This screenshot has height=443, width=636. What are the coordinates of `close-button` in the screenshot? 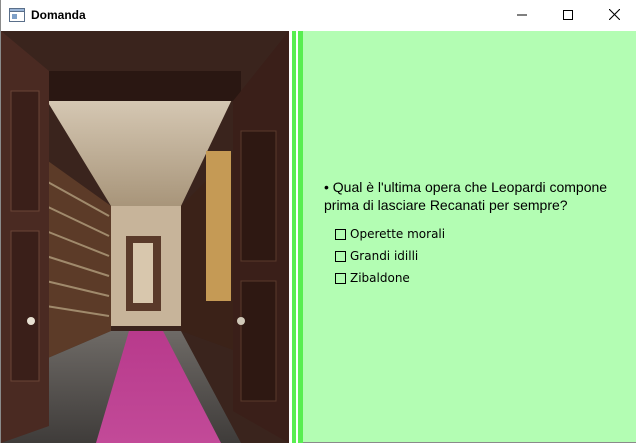 It's located at (613, 15).